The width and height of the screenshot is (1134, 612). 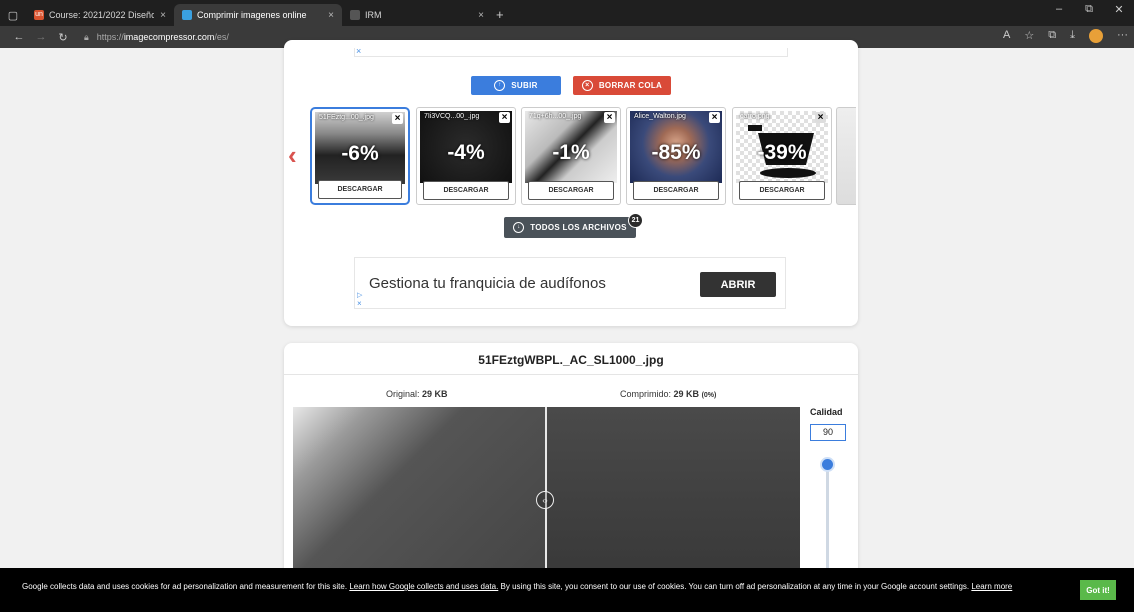 I want to click on clear-queue-button: × BORRAR COLA, so click(x=622, y=85).